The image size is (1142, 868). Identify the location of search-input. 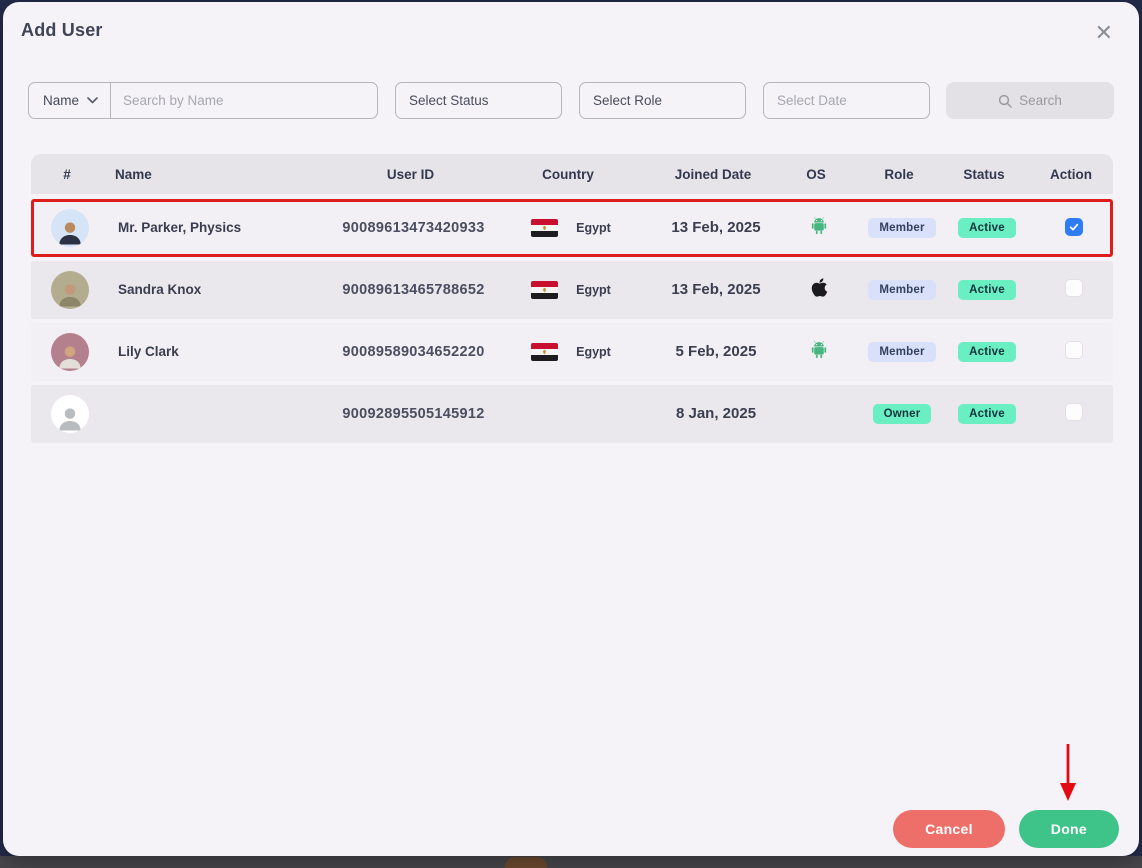
(244, 100).